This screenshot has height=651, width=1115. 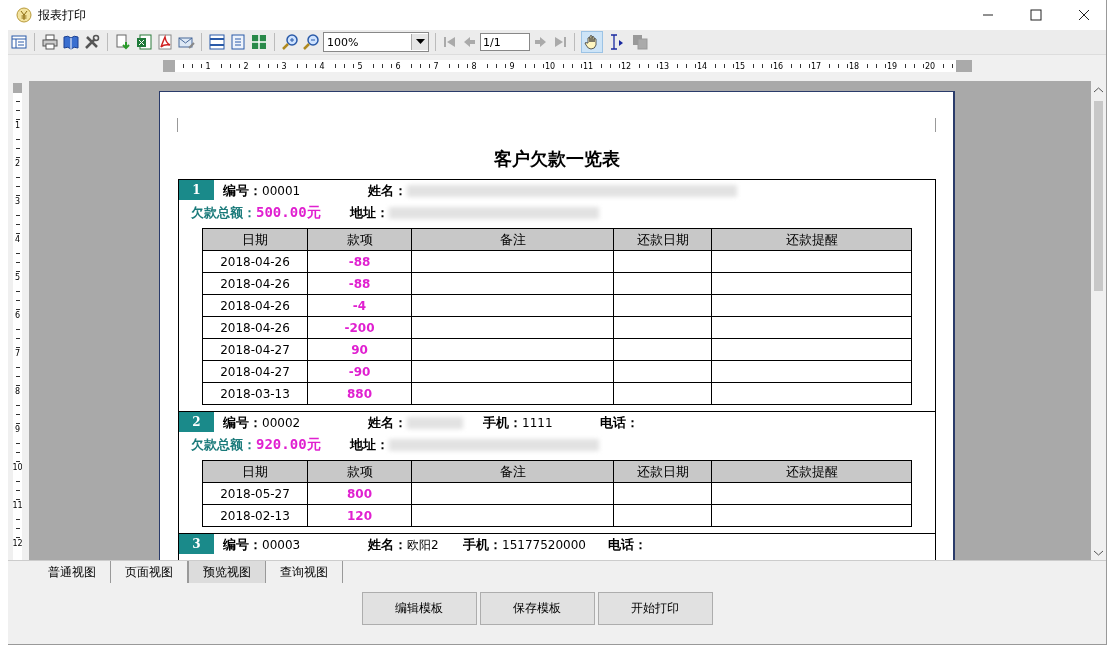 What do you see at coordinates (144, 42) in the screenshot?
I see `spreadsheet-icon` at bounding box center [144, 42].